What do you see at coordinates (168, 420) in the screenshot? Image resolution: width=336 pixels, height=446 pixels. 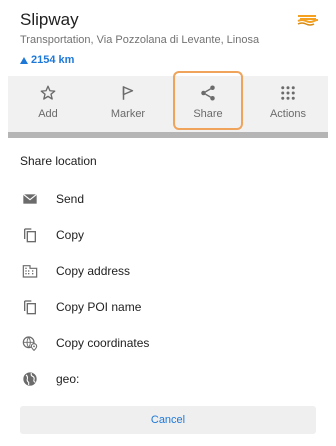 I see `cancel-button: Cancel` at bounding box center [168, 420].